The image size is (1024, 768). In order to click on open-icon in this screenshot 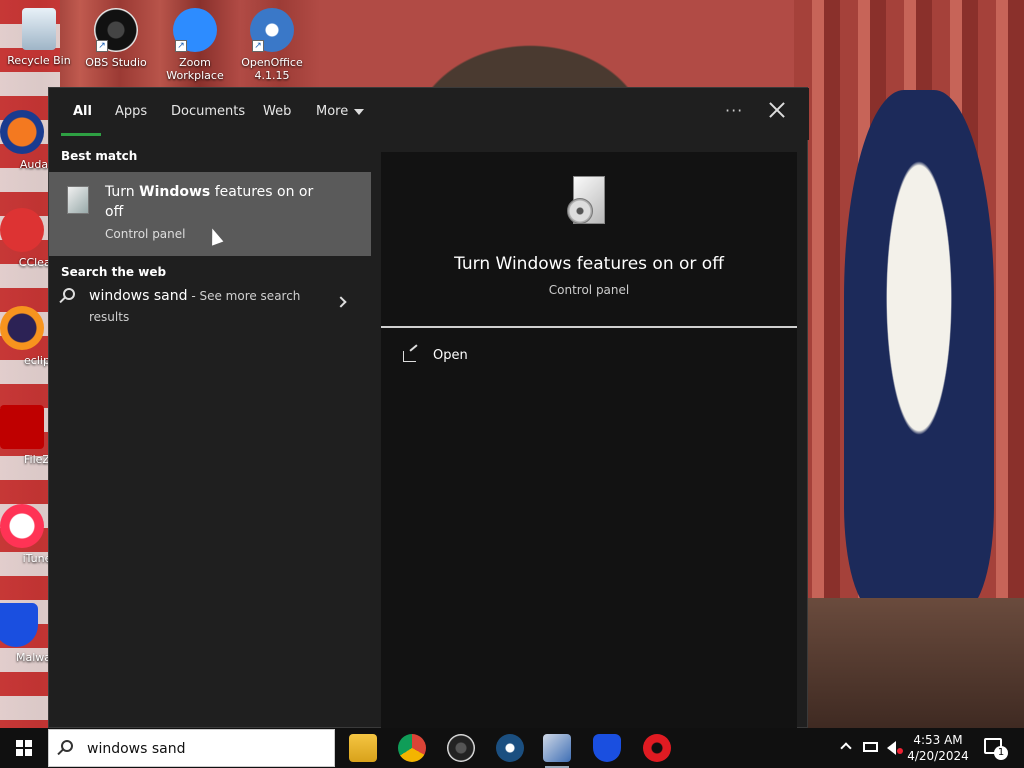, I will do `click(409, 356)`.